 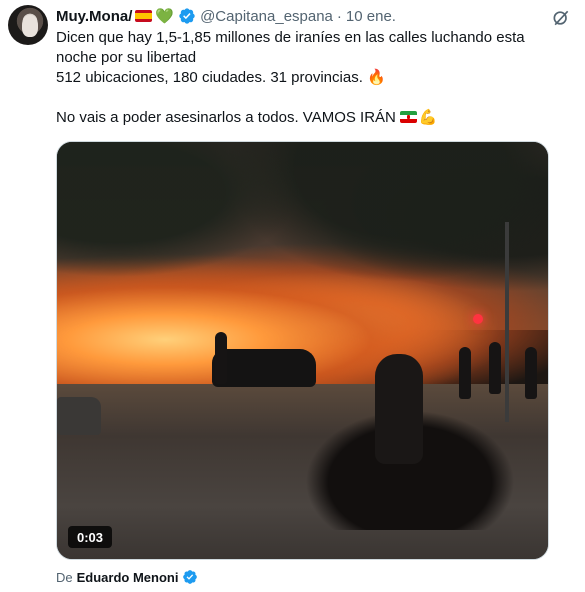 What do you see at coordinates (408, 117) in the screenshot?
I see `iran-flag-icon` at bounding box center [408, 117].